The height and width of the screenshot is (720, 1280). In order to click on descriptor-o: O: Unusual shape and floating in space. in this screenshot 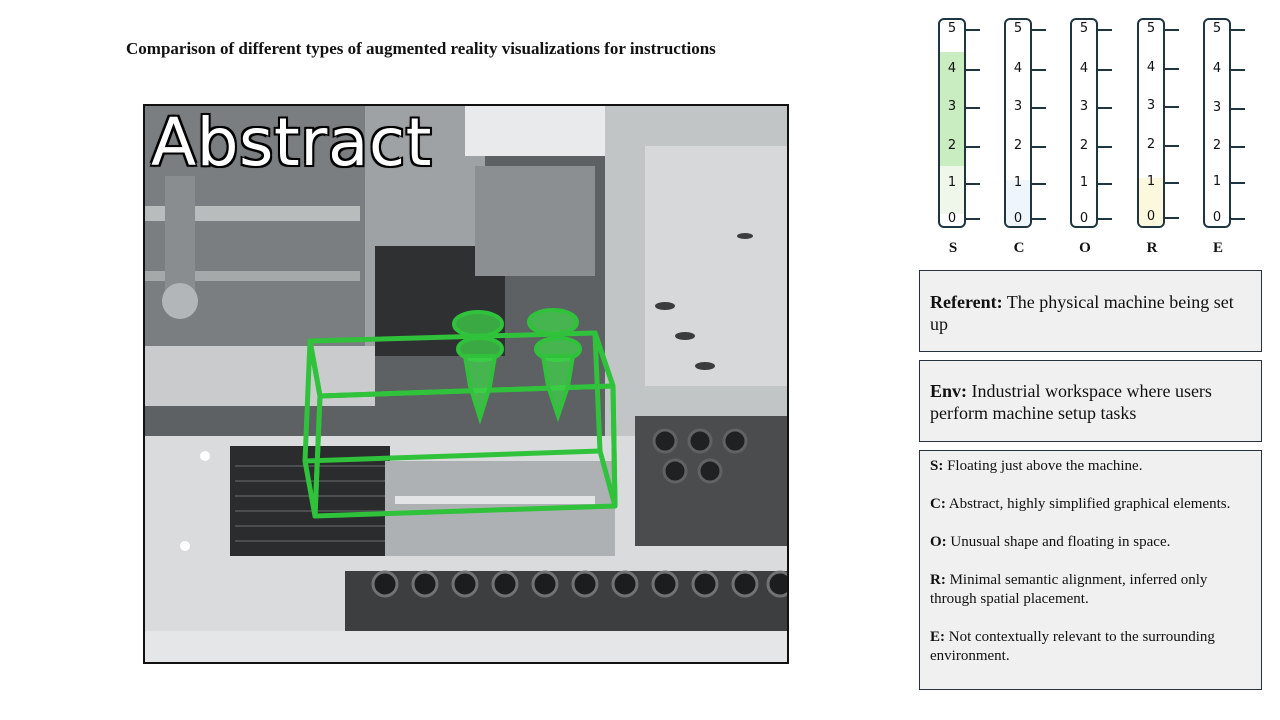, I will do `click(1090, 542)`.